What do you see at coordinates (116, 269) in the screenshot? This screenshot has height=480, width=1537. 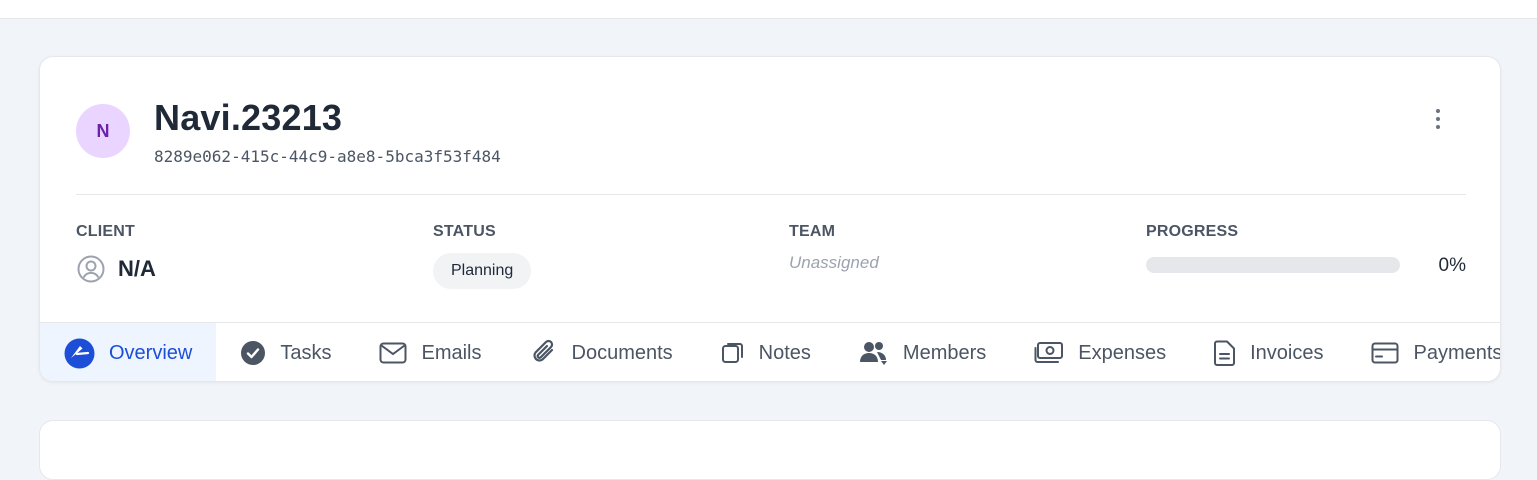 I see `client-field: N/A` at bounding box center [116, 269].